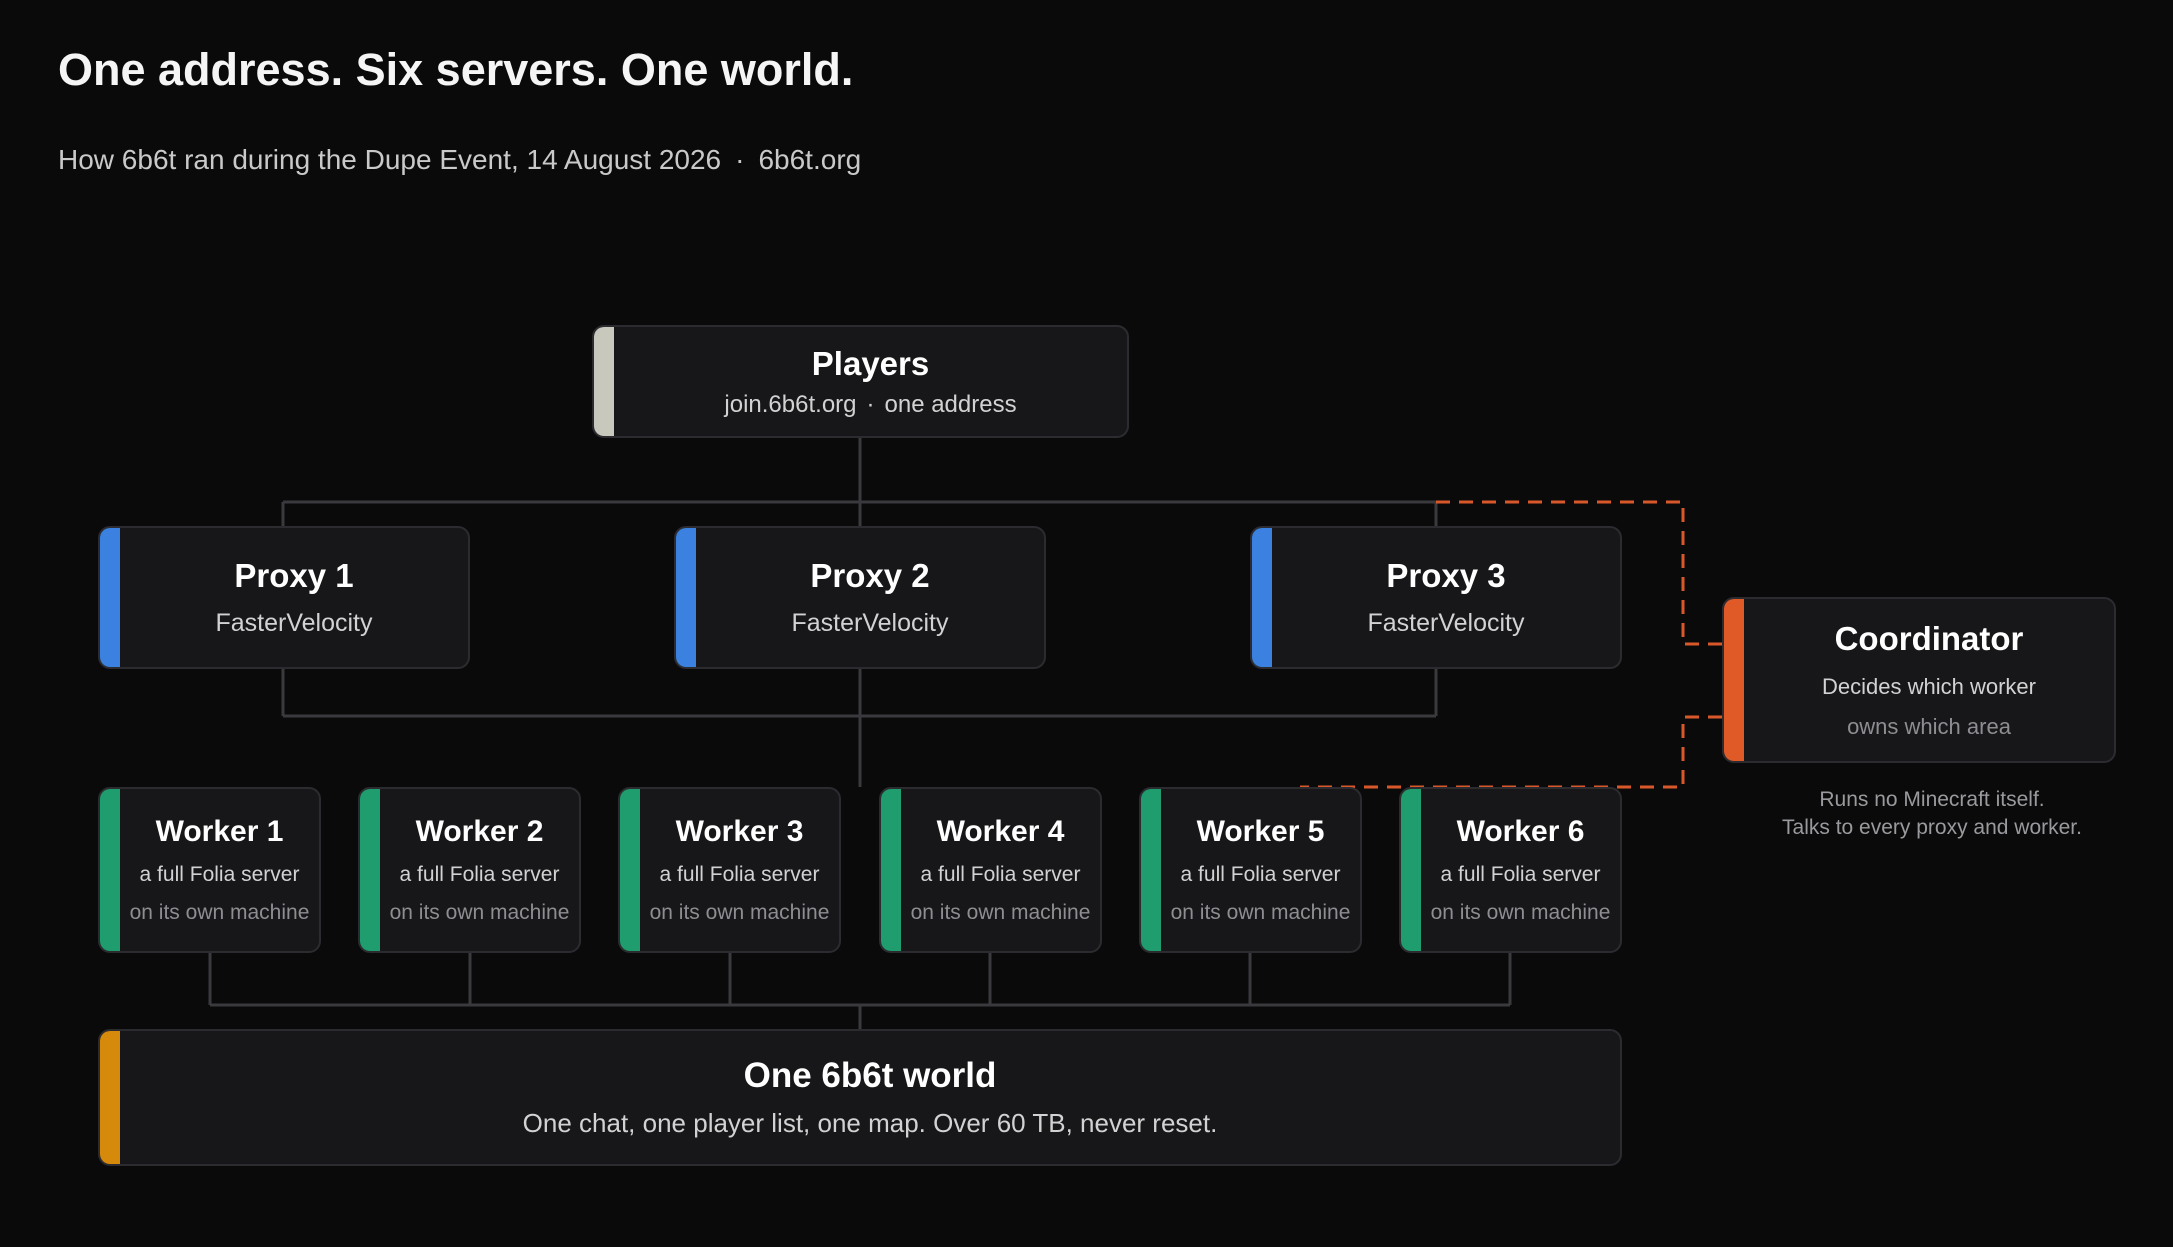 Image resolution: width=2173 pixels, height=1247 pixels. What do you see at coordinates (294, 575) in the screenshot?
I see `proxy-title: Proxy 1` at bounding box center [294, 575].